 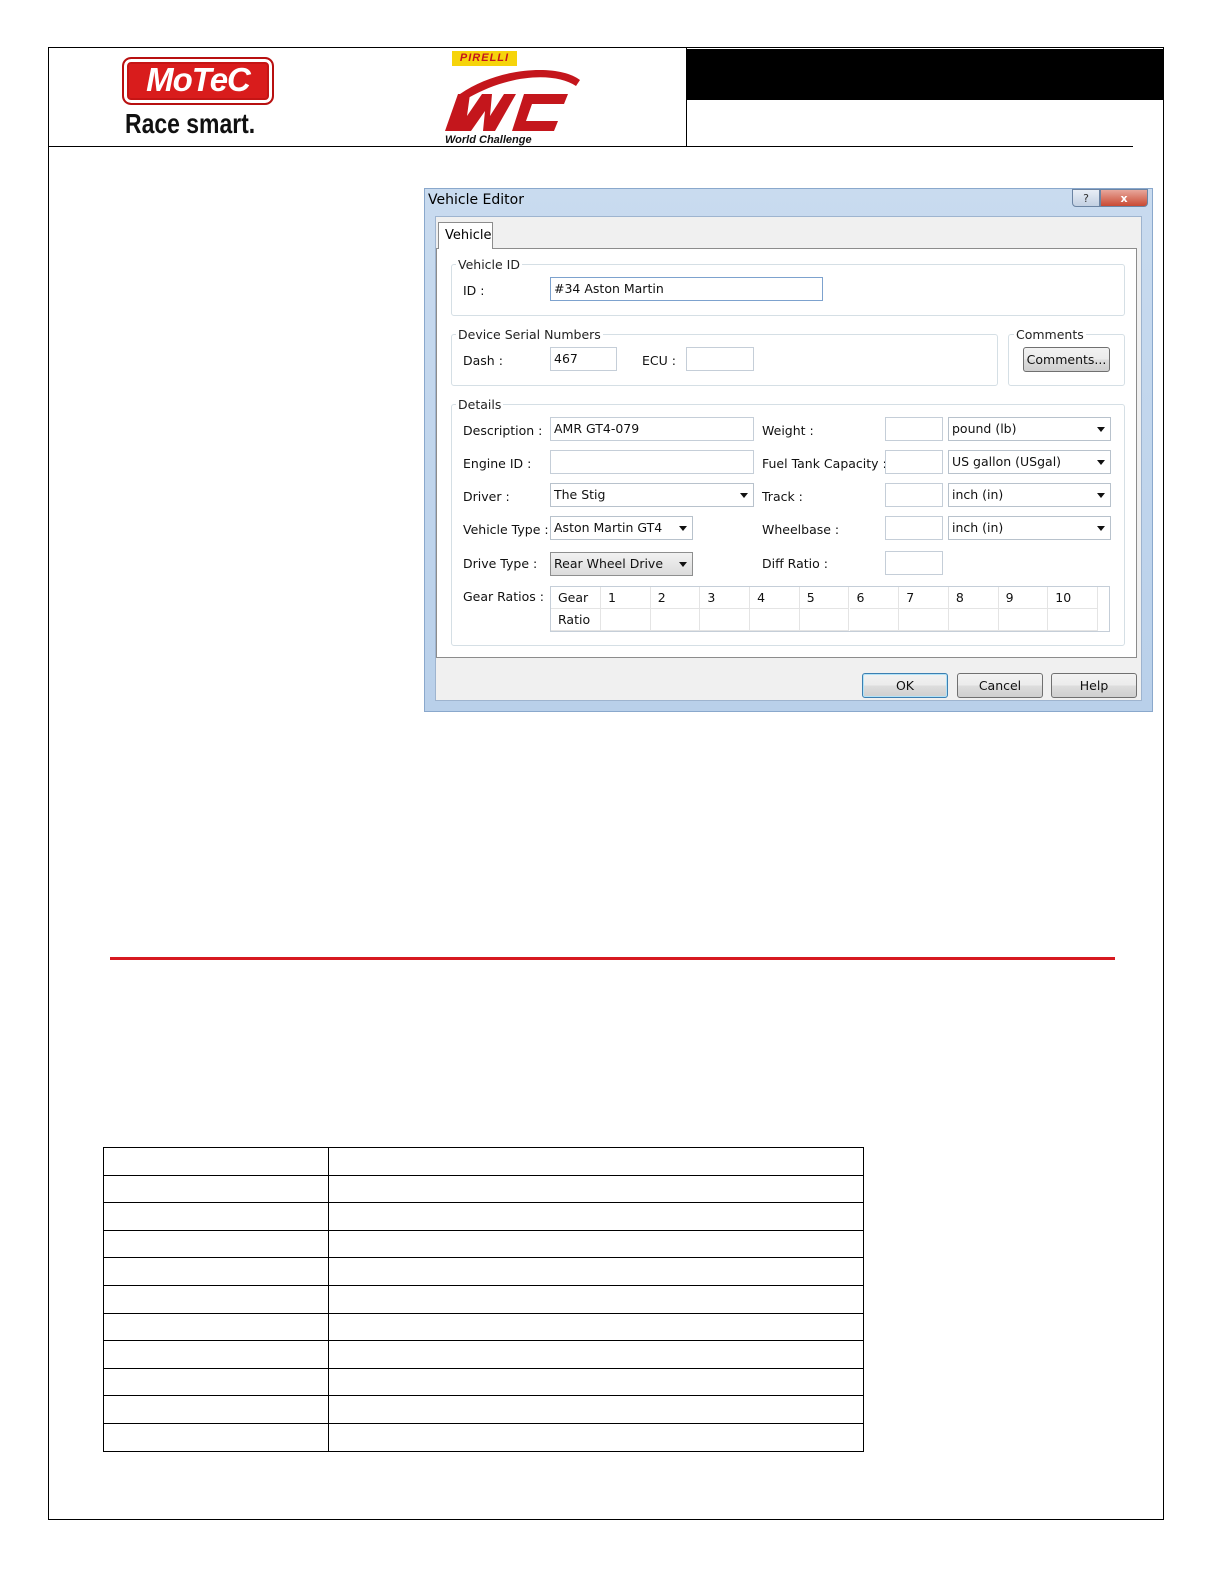 I want to click on description-label: Description :, so click(x=503, y=430).